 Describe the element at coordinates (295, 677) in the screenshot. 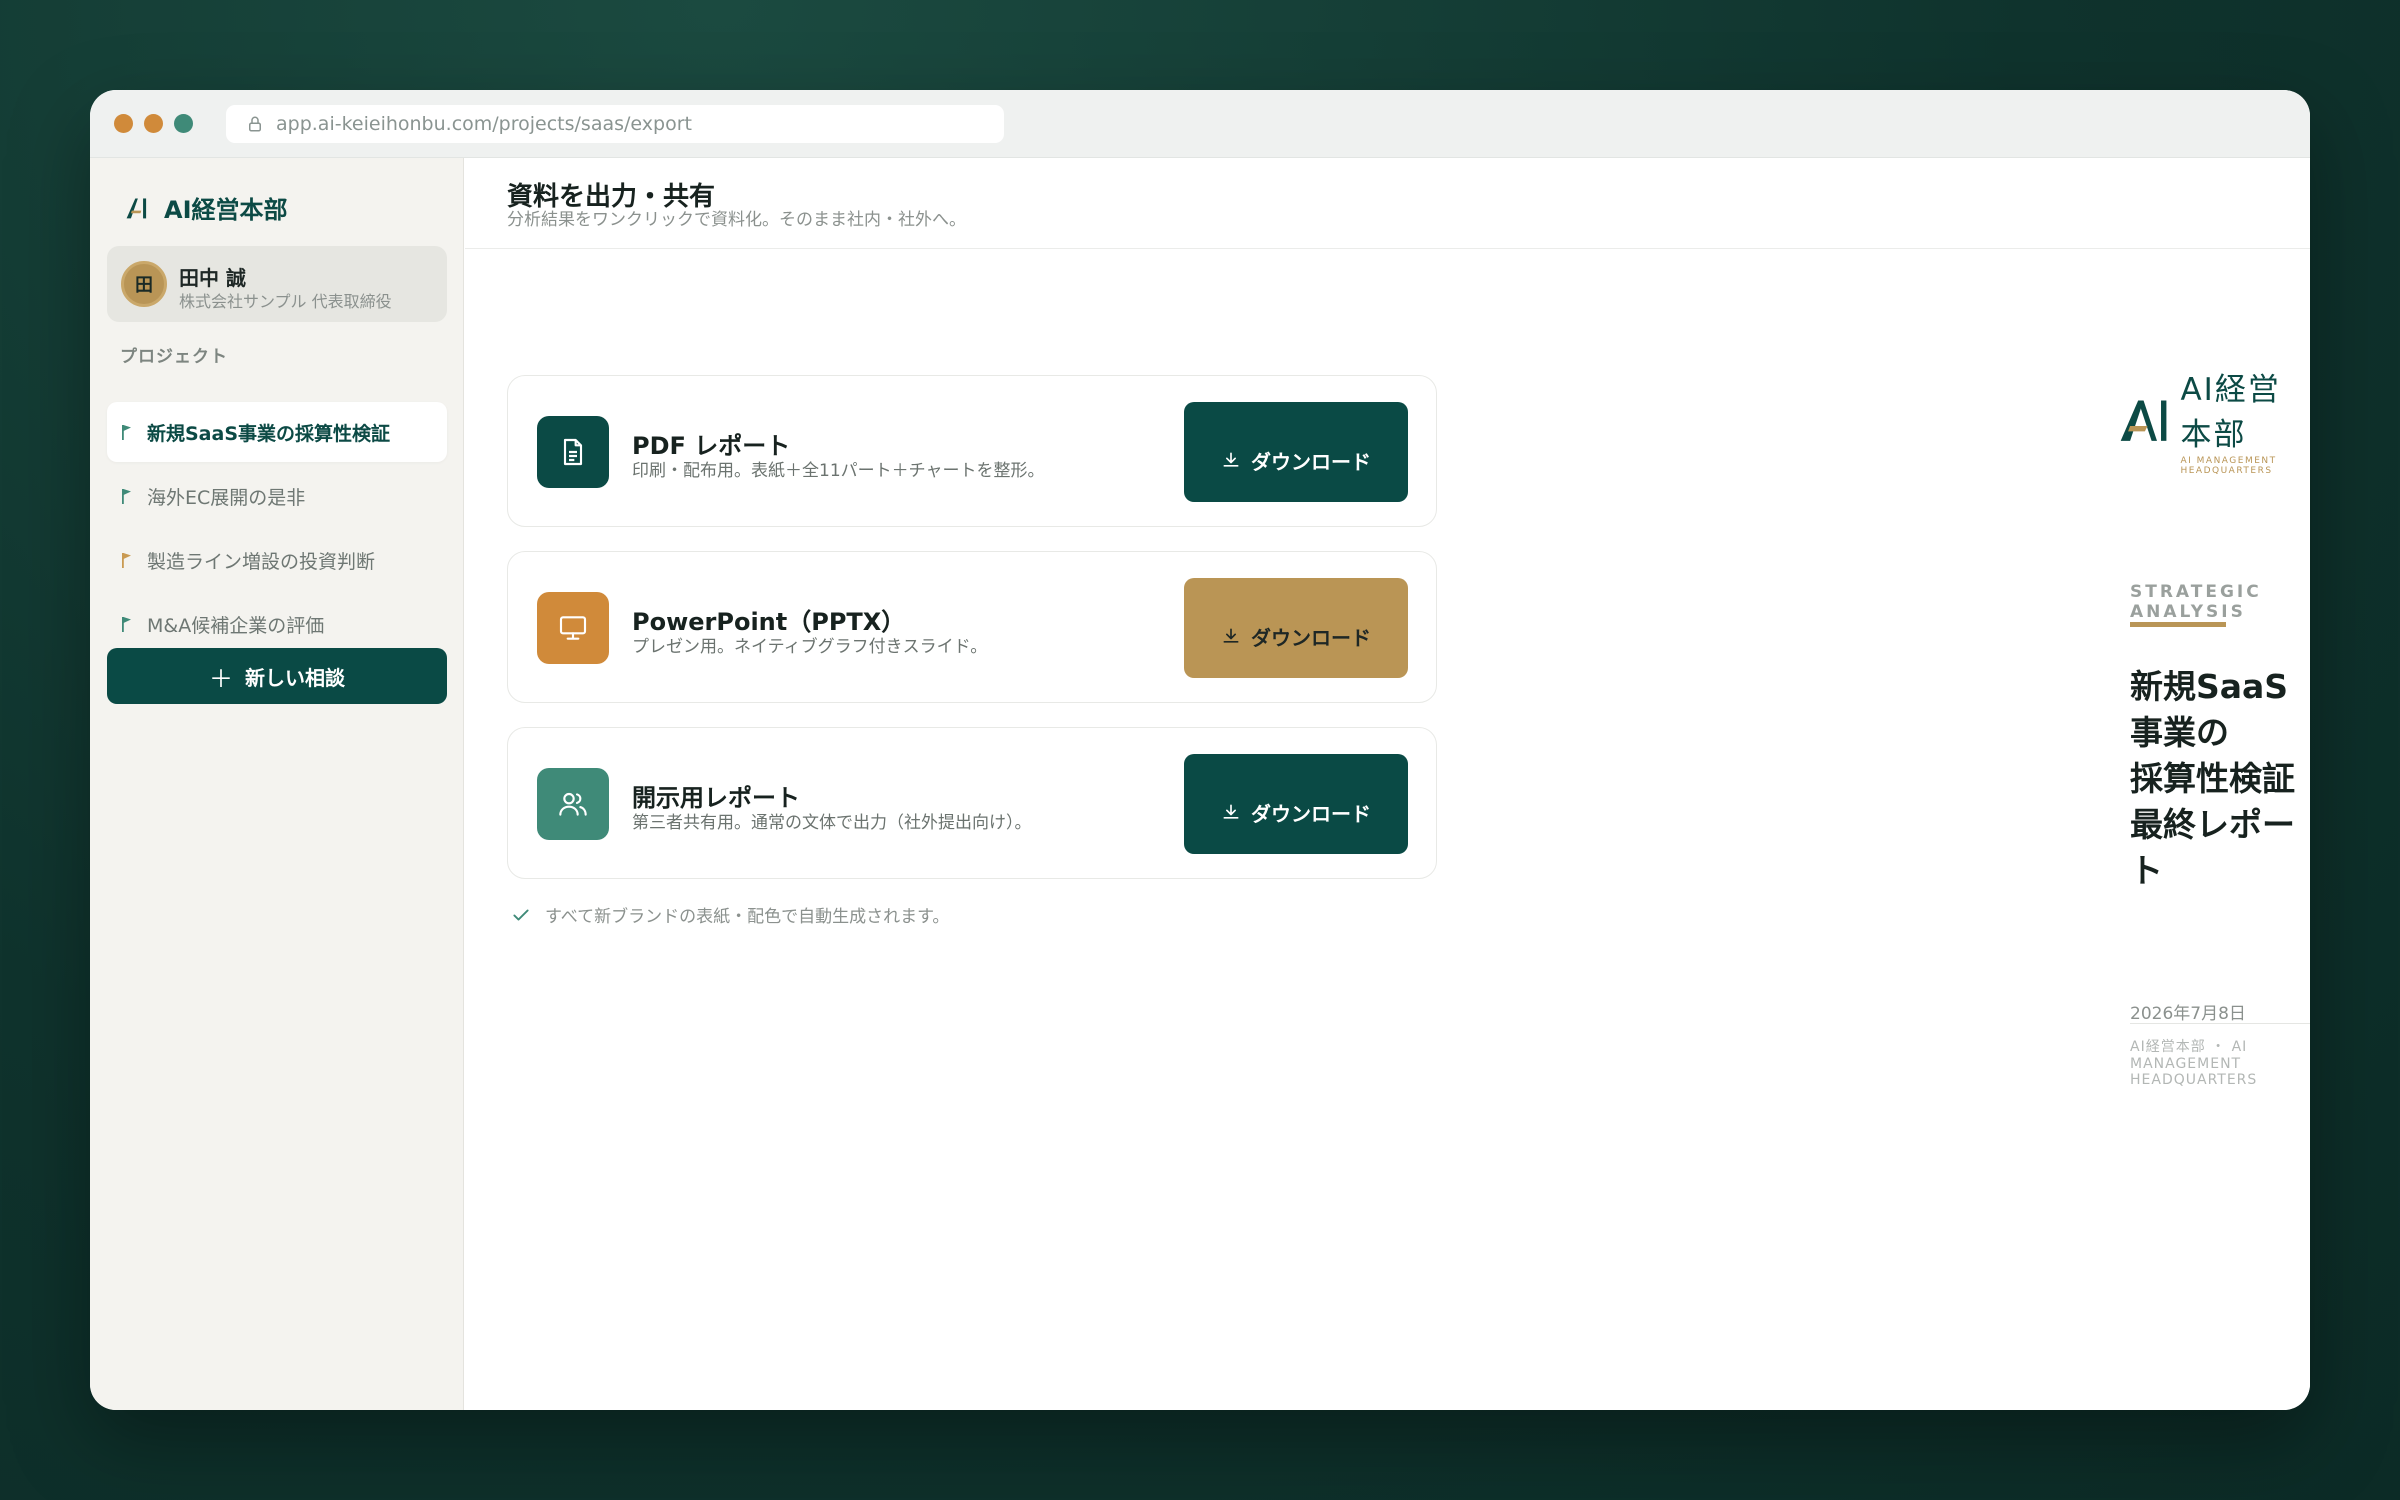

I see `new-consultation-label: 新しい相談` at that location.